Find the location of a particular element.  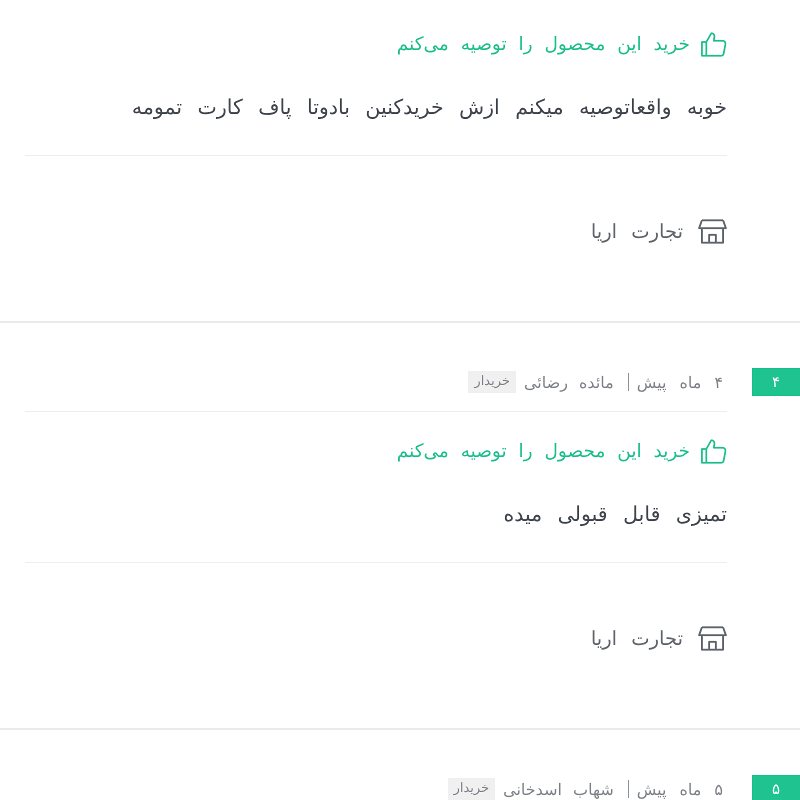

rank-badge: ۵ is located at coordinates (776, 787).